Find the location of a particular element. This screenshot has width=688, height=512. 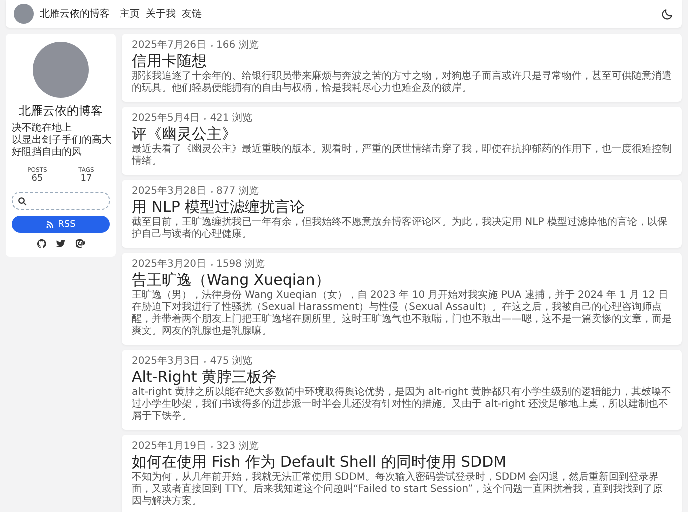

site-title-link: 北雁云依的博客 is located at coordinates (75, 14).